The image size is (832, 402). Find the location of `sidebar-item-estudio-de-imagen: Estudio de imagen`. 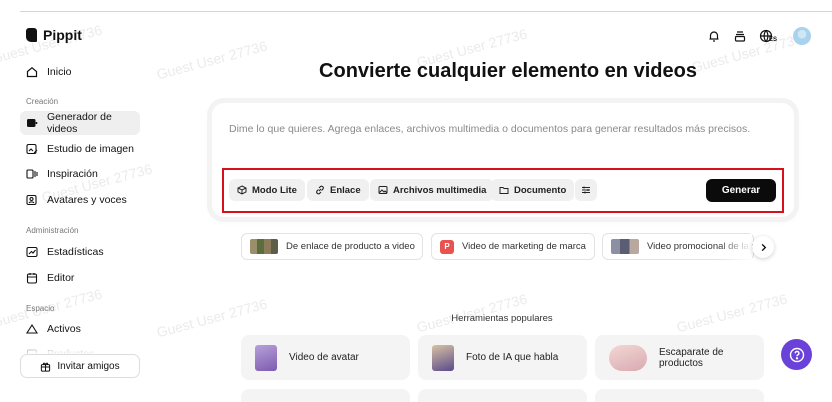

sidebar-item-estudio-de-imagen: Estudio de imagen is located at coordinates (80, 149).